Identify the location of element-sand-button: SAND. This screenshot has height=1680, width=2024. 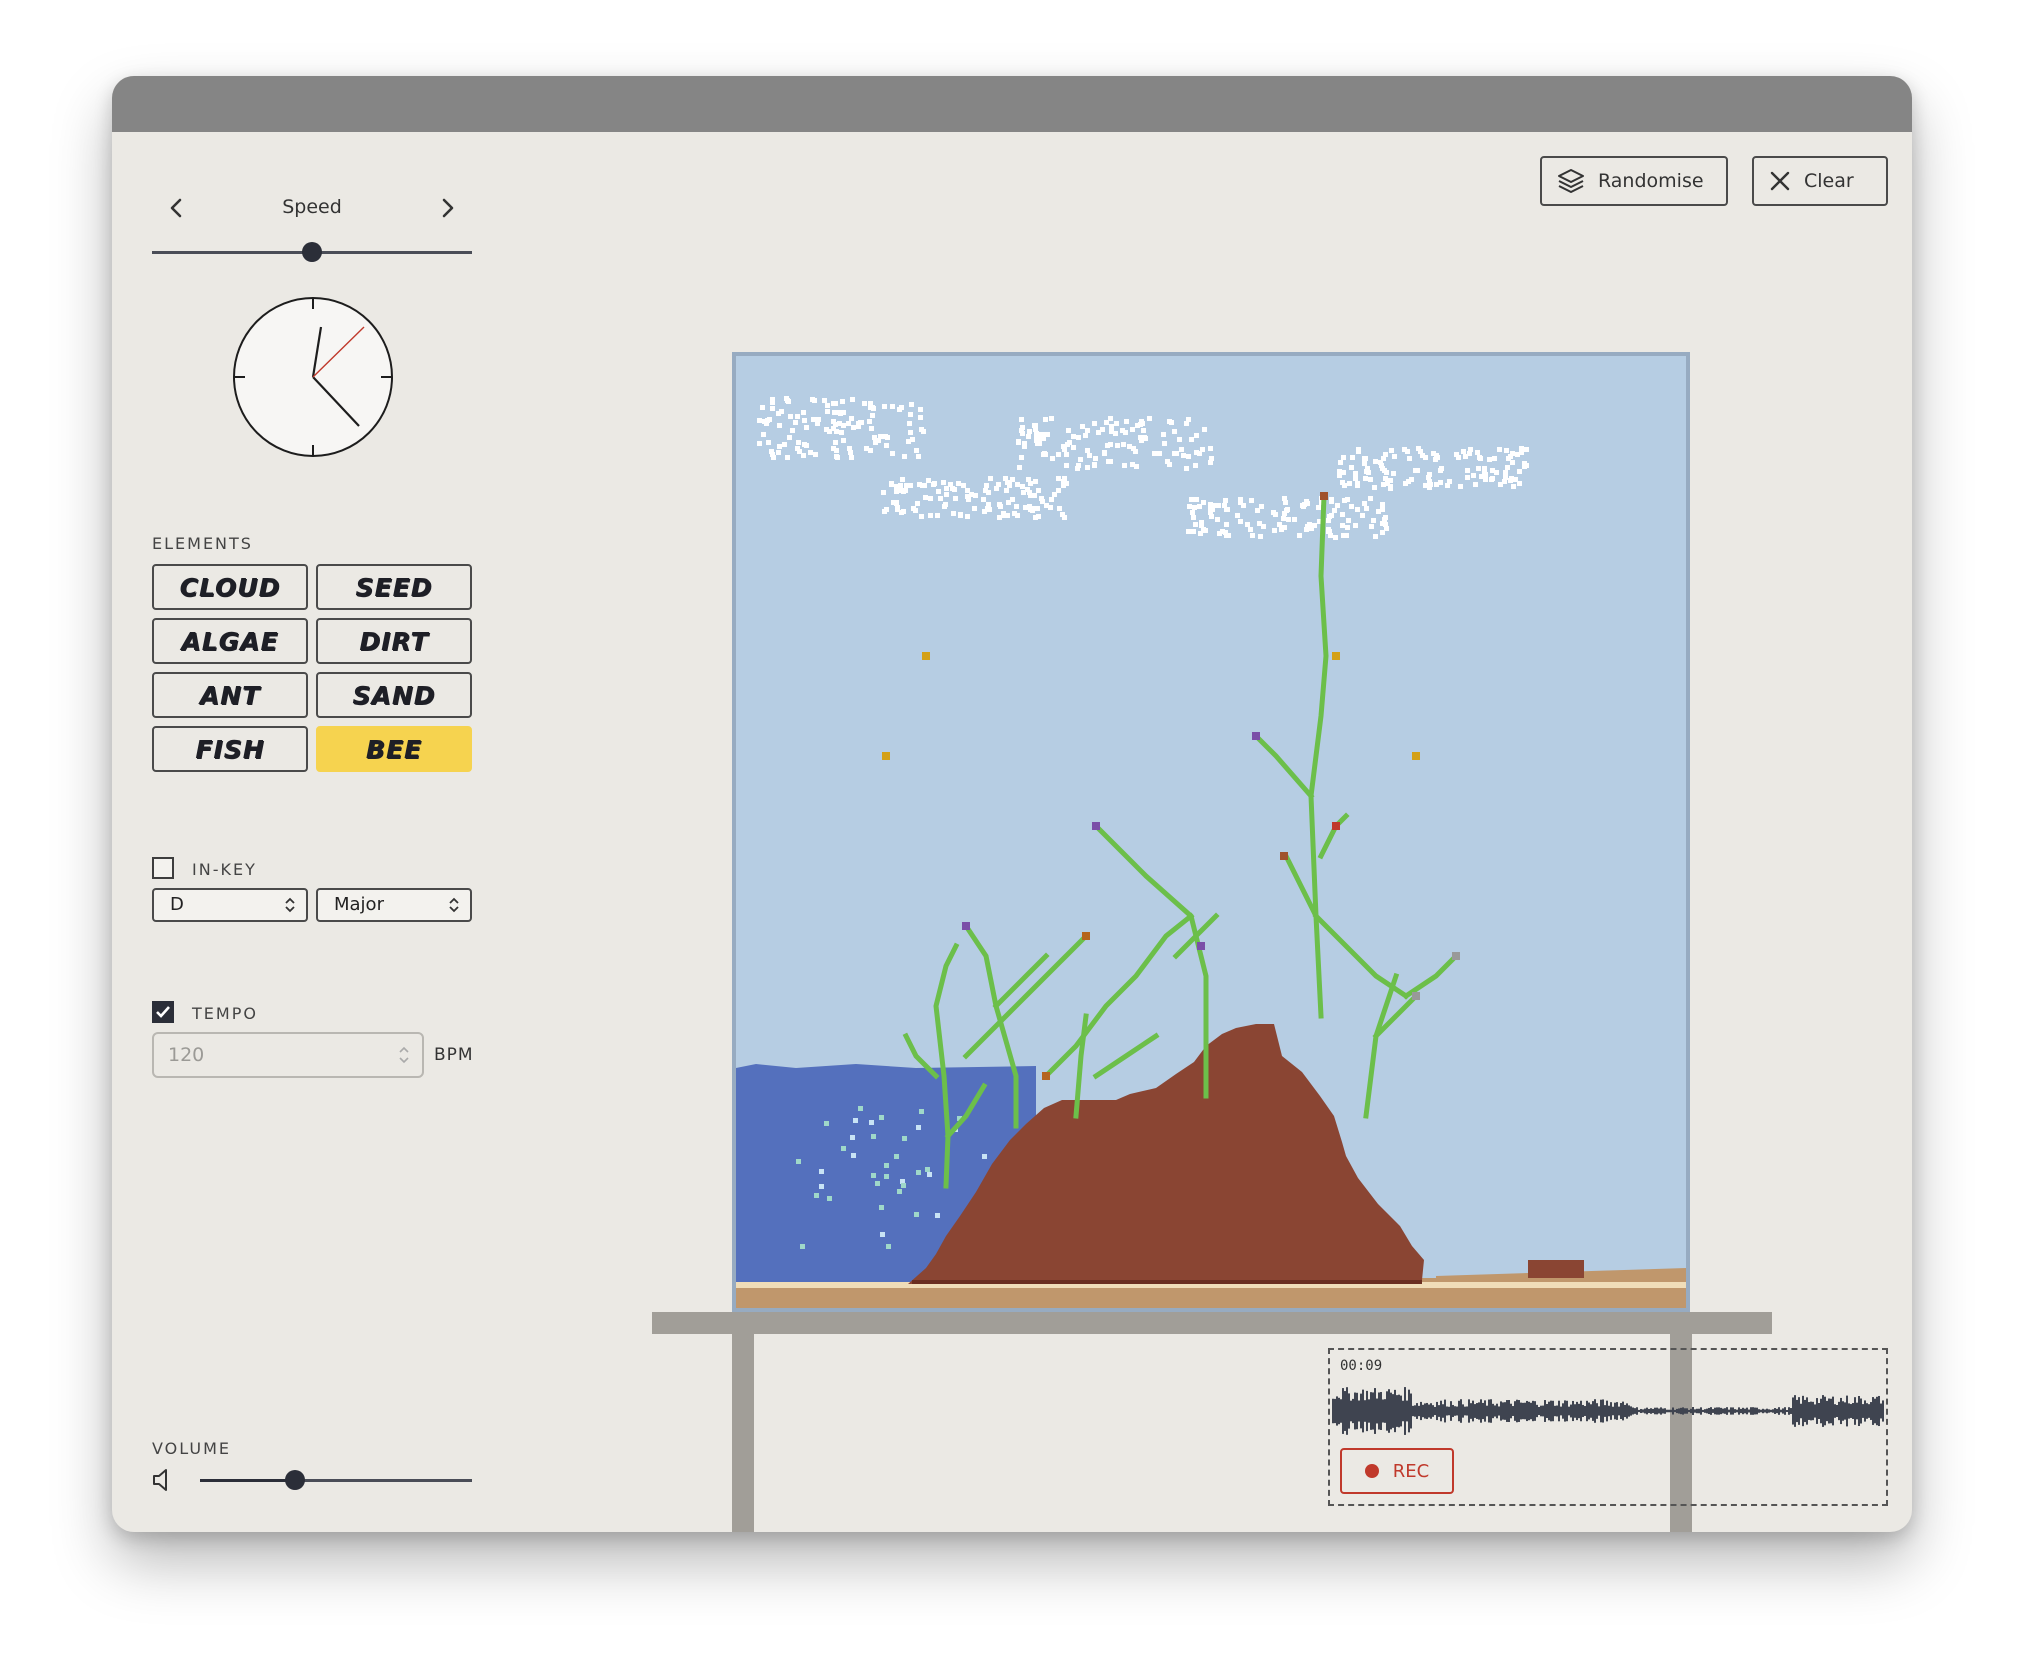
(394, 695).